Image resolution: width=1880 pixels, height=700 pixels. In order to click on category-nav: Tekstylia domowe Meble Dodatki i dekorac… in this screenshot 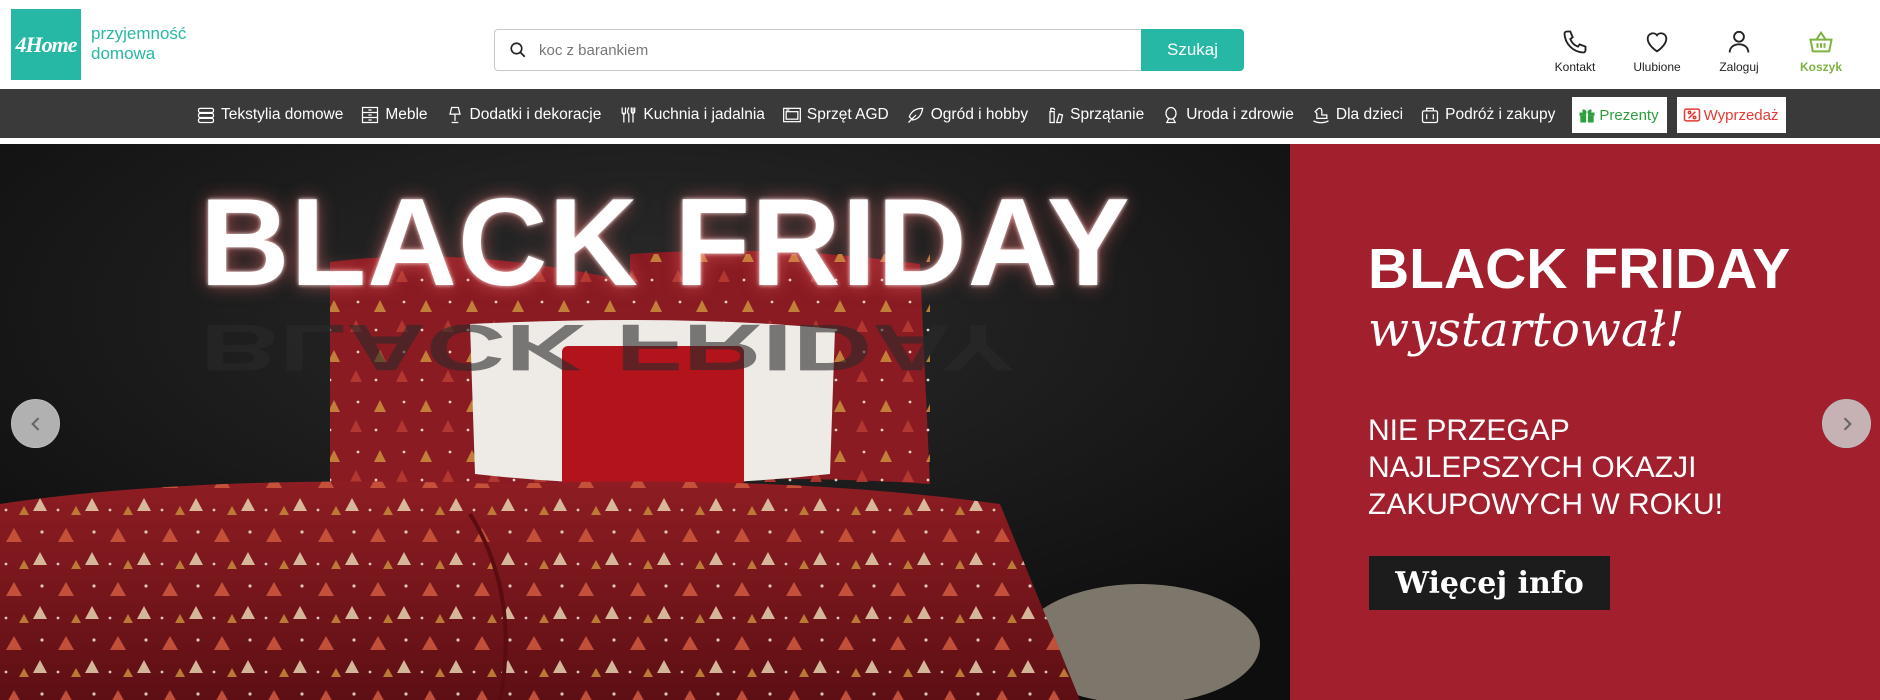, I will do `click(940, 115)`.